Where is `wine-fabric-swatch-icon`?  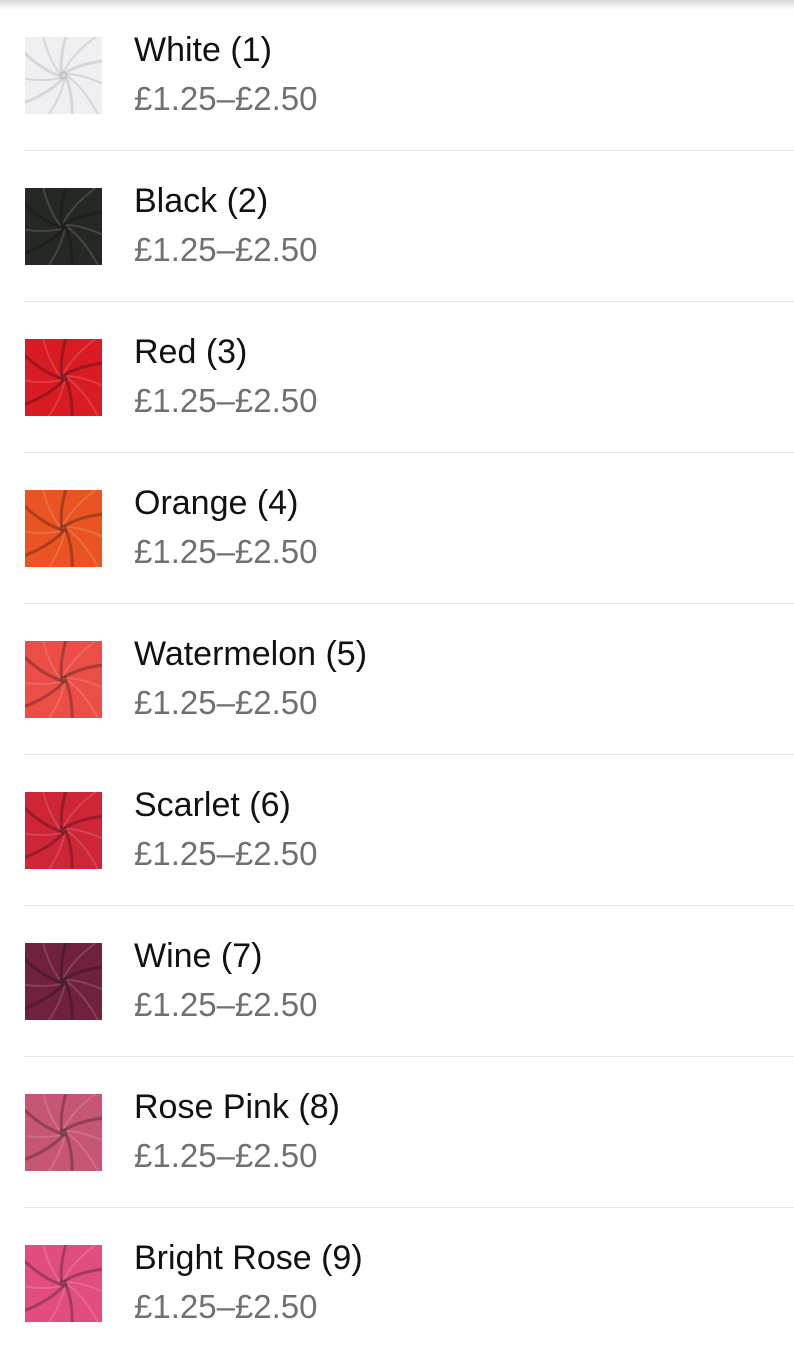
wine-fabric-swatch-icon is located at coordinates (63, 981).